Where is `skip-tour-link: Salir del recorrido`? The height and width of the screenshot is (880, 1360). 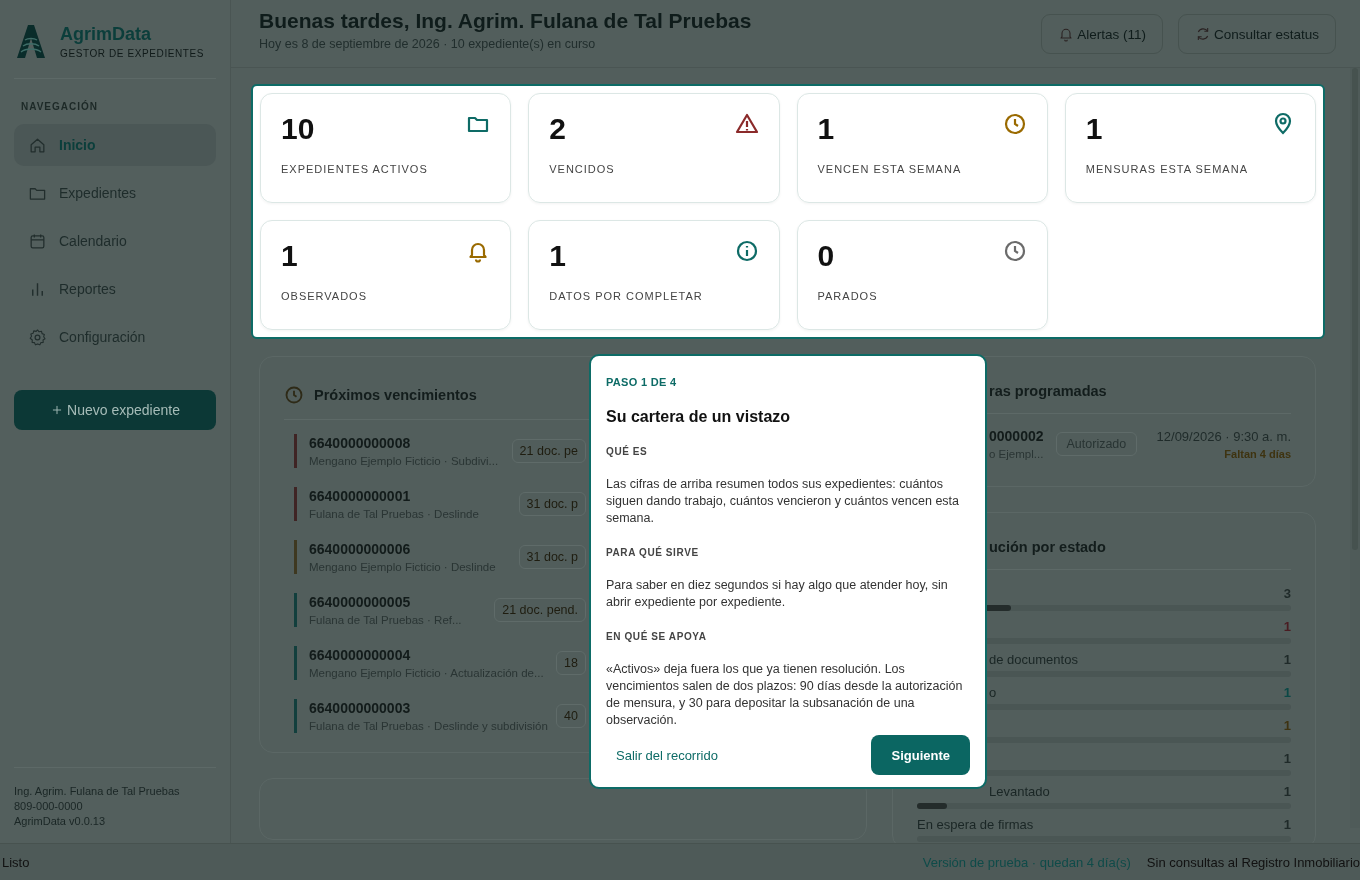 skip-tour-link: Salir del recorrido is located at coordinates (667, 755).